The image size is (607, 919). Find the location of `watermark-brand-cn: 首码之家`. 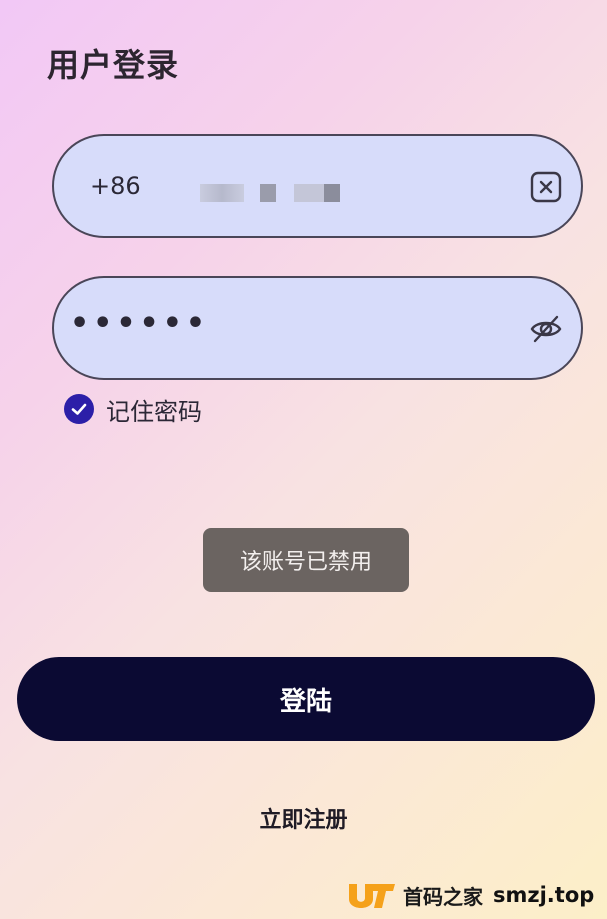

watermark-brand-cn: 首码之家 is located at coordinates (443, 896).